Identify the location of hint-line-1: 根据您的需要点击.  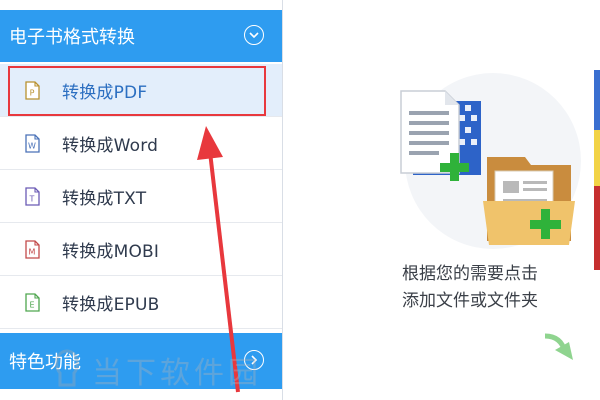
(470, 274).